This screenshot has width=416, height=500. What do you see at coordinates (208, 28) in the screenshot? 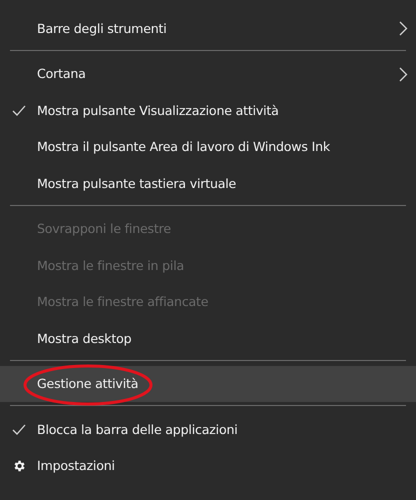
I see `menu-item: Barre degli strumenti` at bounding box center [208, 28].